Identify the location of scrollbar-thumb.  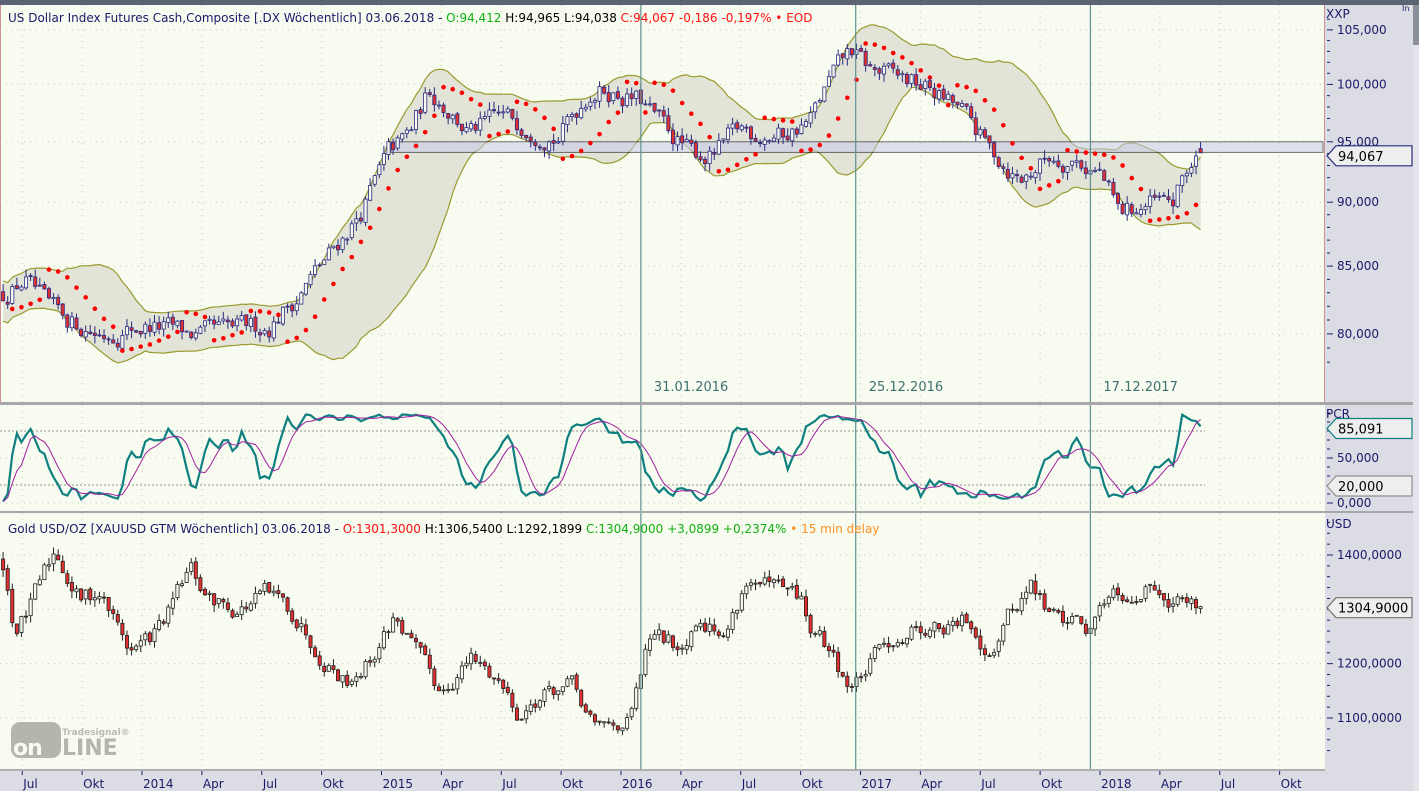
(1416, 25).